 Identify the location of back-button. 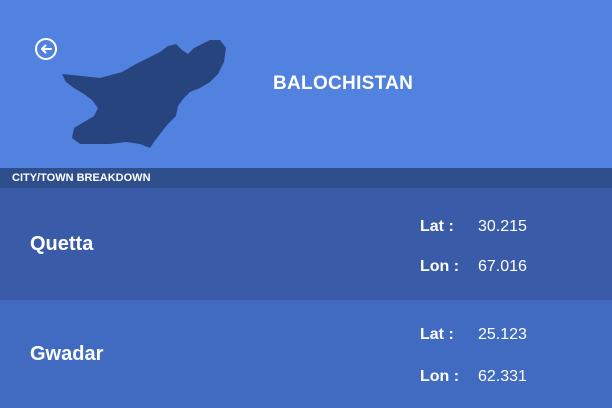
(46, 49).